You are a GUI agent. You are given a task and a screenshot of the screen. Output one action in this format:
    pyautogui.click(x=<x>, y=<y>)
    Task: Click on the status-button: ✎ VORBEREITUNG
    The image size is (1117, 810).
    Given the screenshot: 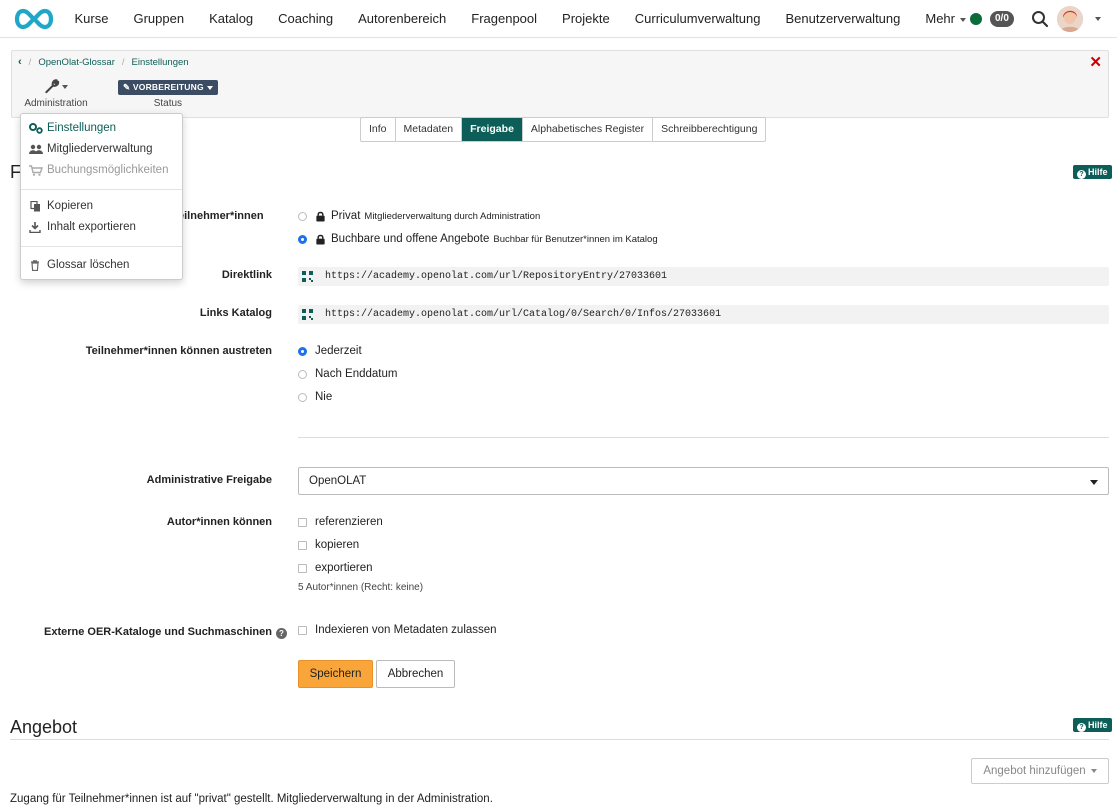 What is the action you would take?
    pyautogui.click(x=168, y=87)
    